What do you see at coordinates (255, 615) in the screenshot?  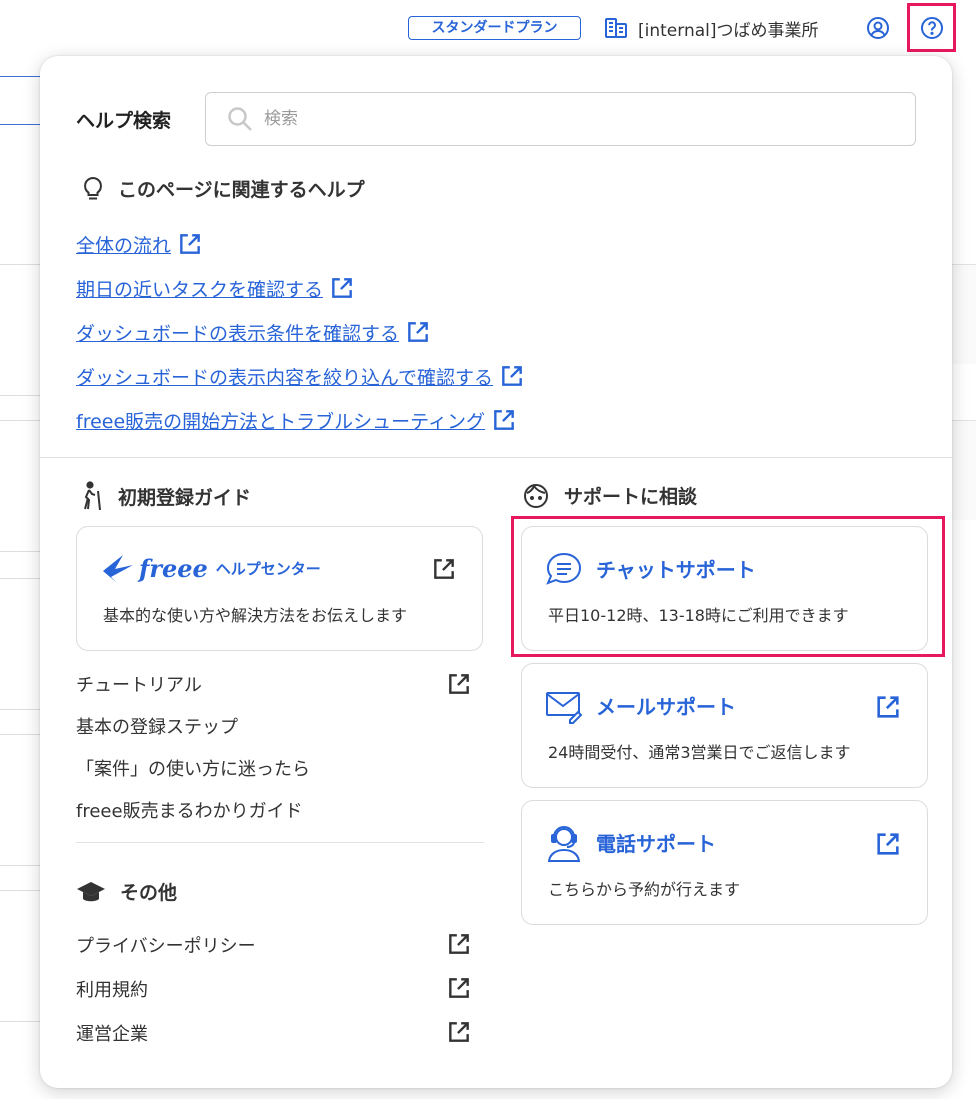 I see `helpcenter-desc: 基本的な使い方や解決方法をお伝えします` at bounding box center [255, 615].